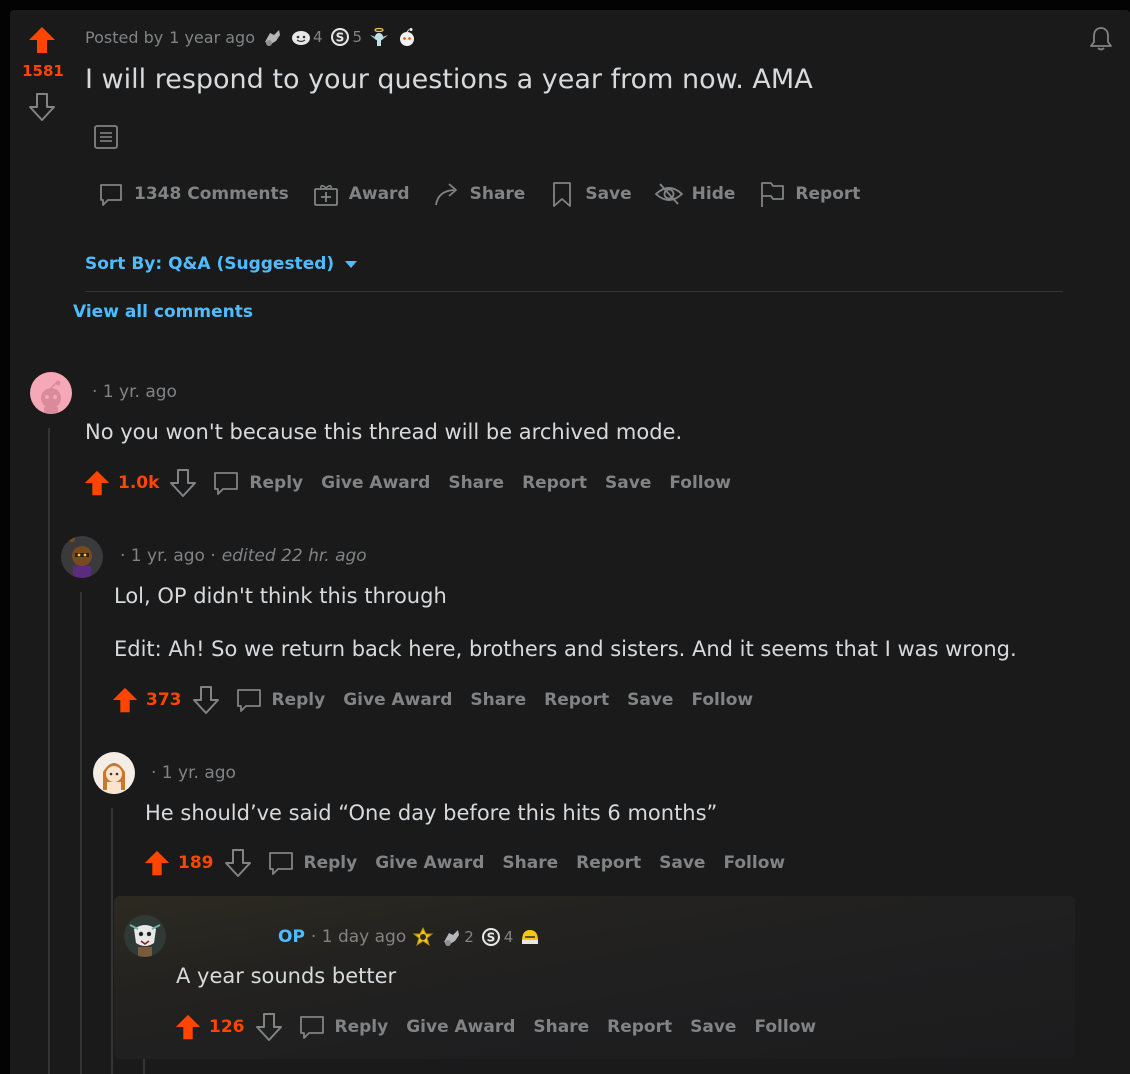  Describe the element at coordinates (497, 194) in the screenshot. I see `share-label: Share` at that location.